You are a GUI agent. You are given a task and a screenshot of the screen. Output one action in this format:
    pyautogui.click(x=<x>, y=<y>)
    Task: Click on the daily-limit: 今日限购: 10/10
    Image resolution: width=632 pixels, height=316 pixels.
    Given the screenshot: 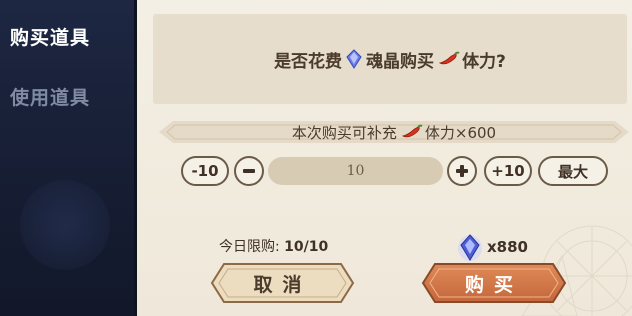 What is the action you would take?
    pyautogui.click(x=273, y=246)
    